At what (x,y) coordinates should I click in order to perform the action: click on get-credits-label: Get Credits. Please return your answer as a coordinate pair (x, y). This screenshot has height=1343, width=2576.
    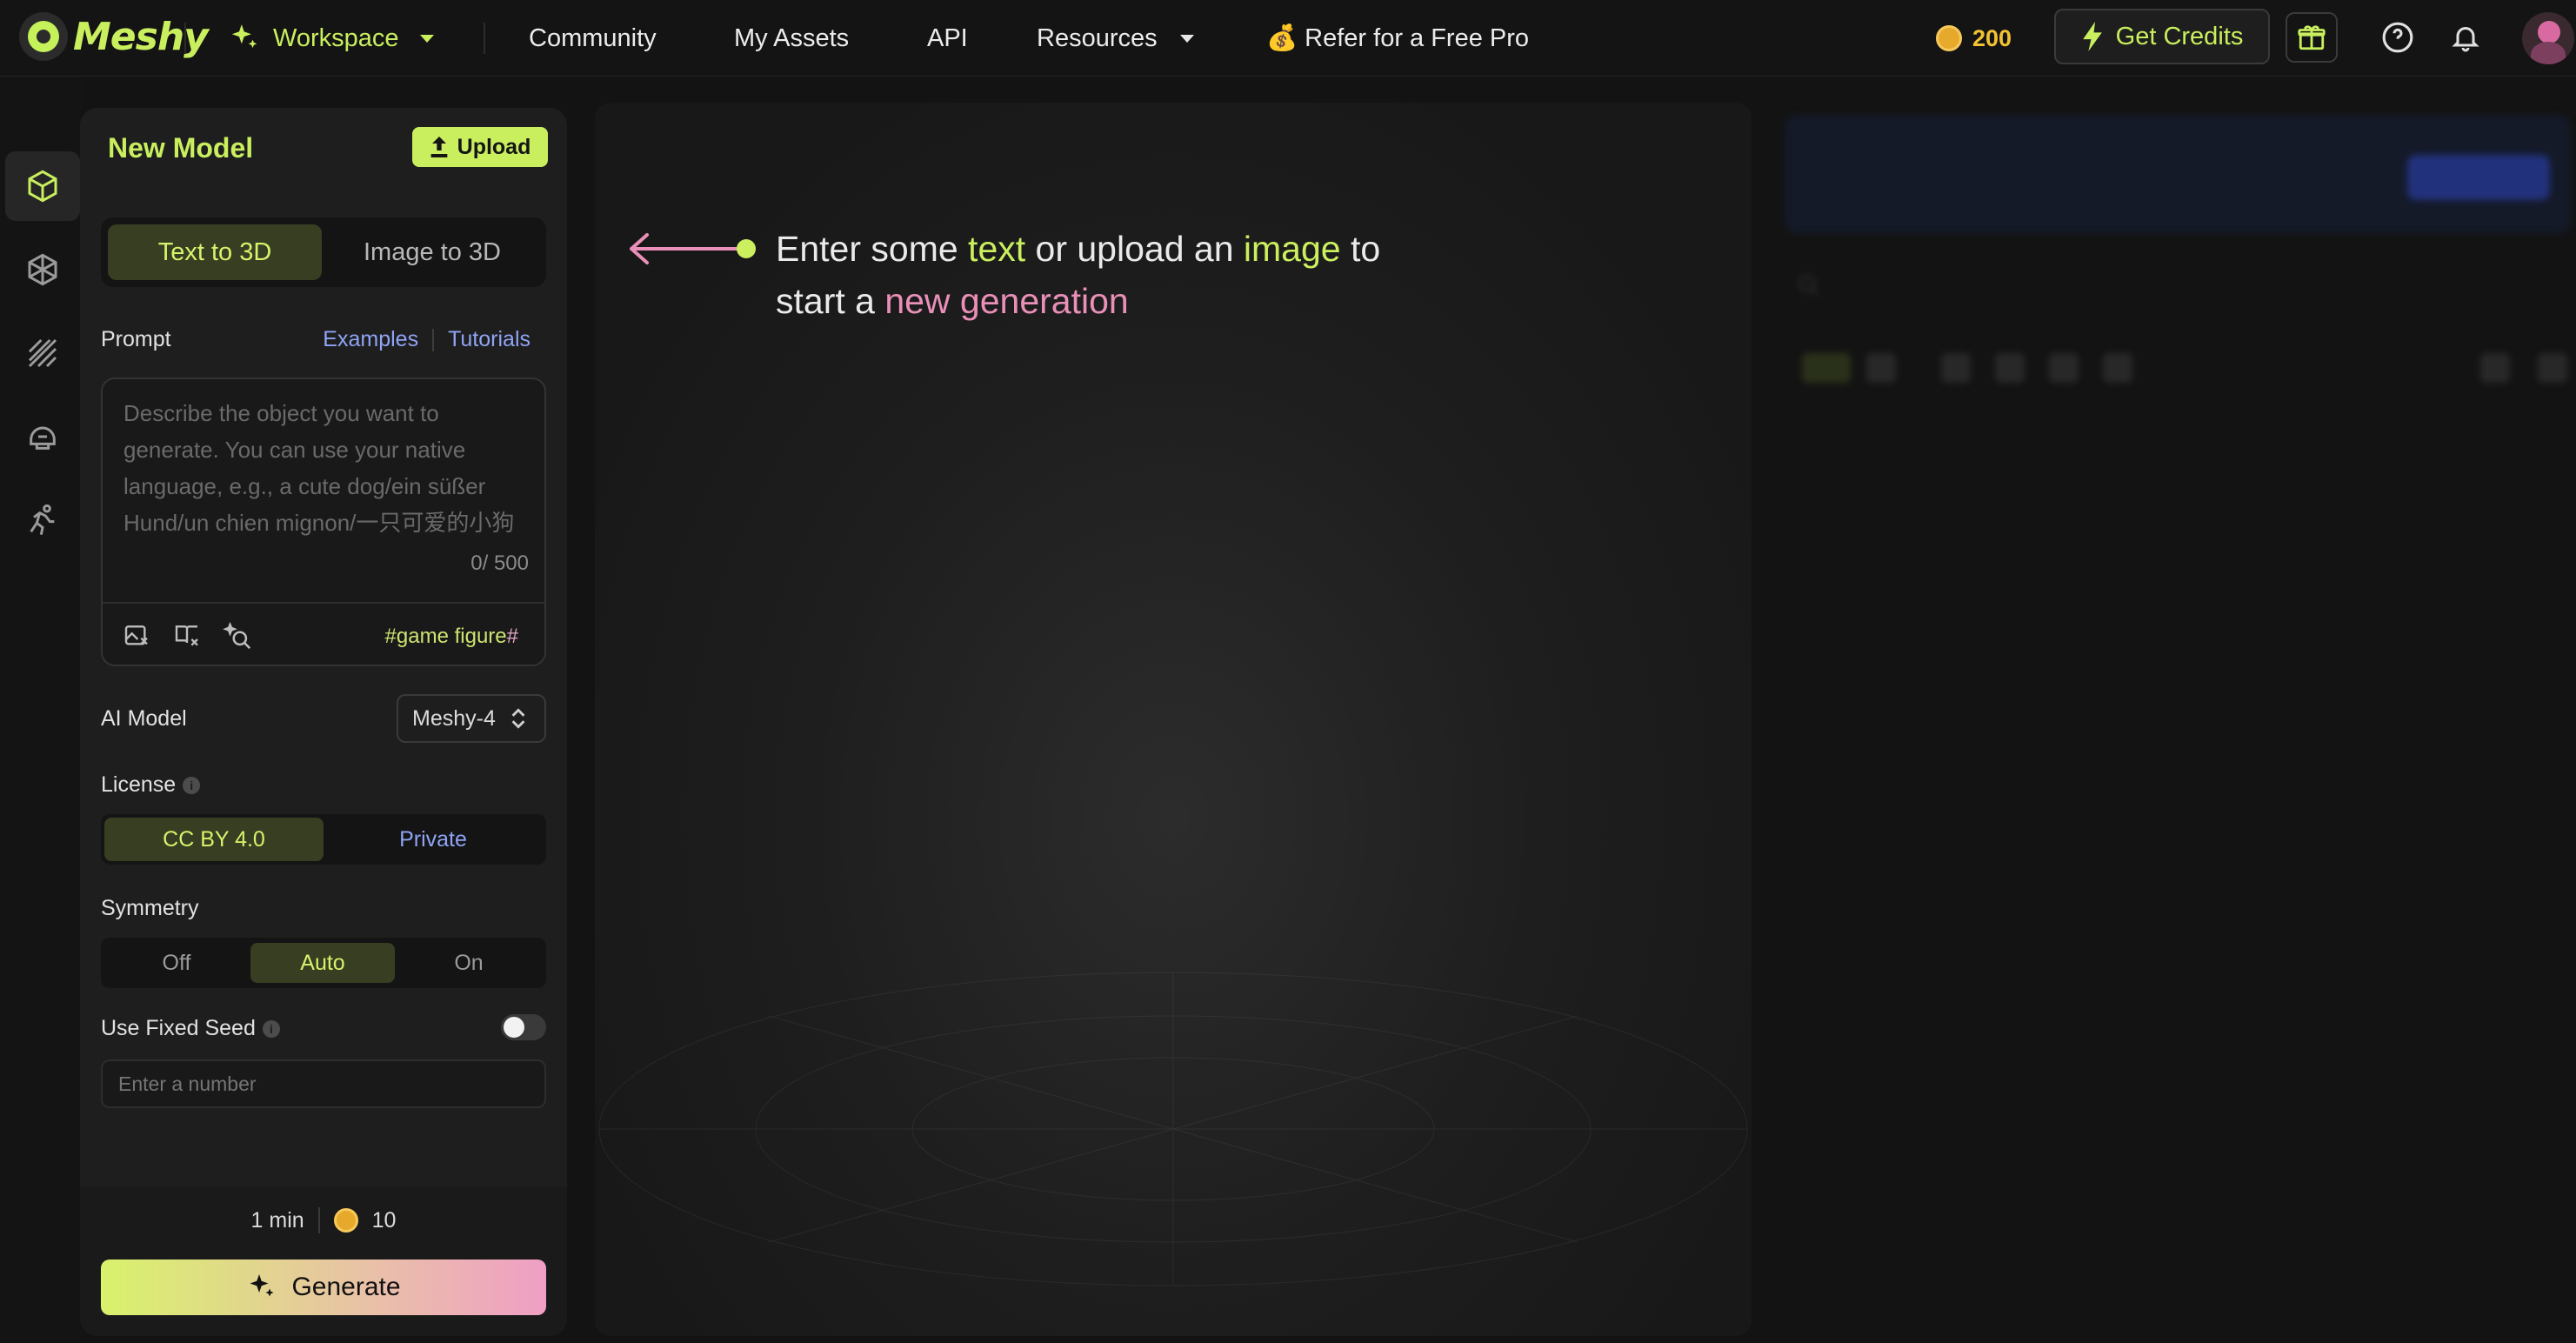
    Looking at the image, I should click on (2179, 36).